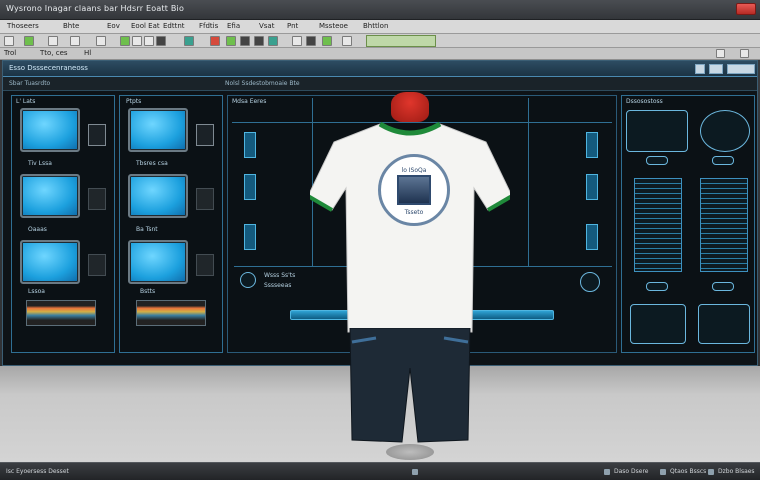 This screenshot has height=480, width=760. I want to click on tool-record-icon, so click(215, 41).